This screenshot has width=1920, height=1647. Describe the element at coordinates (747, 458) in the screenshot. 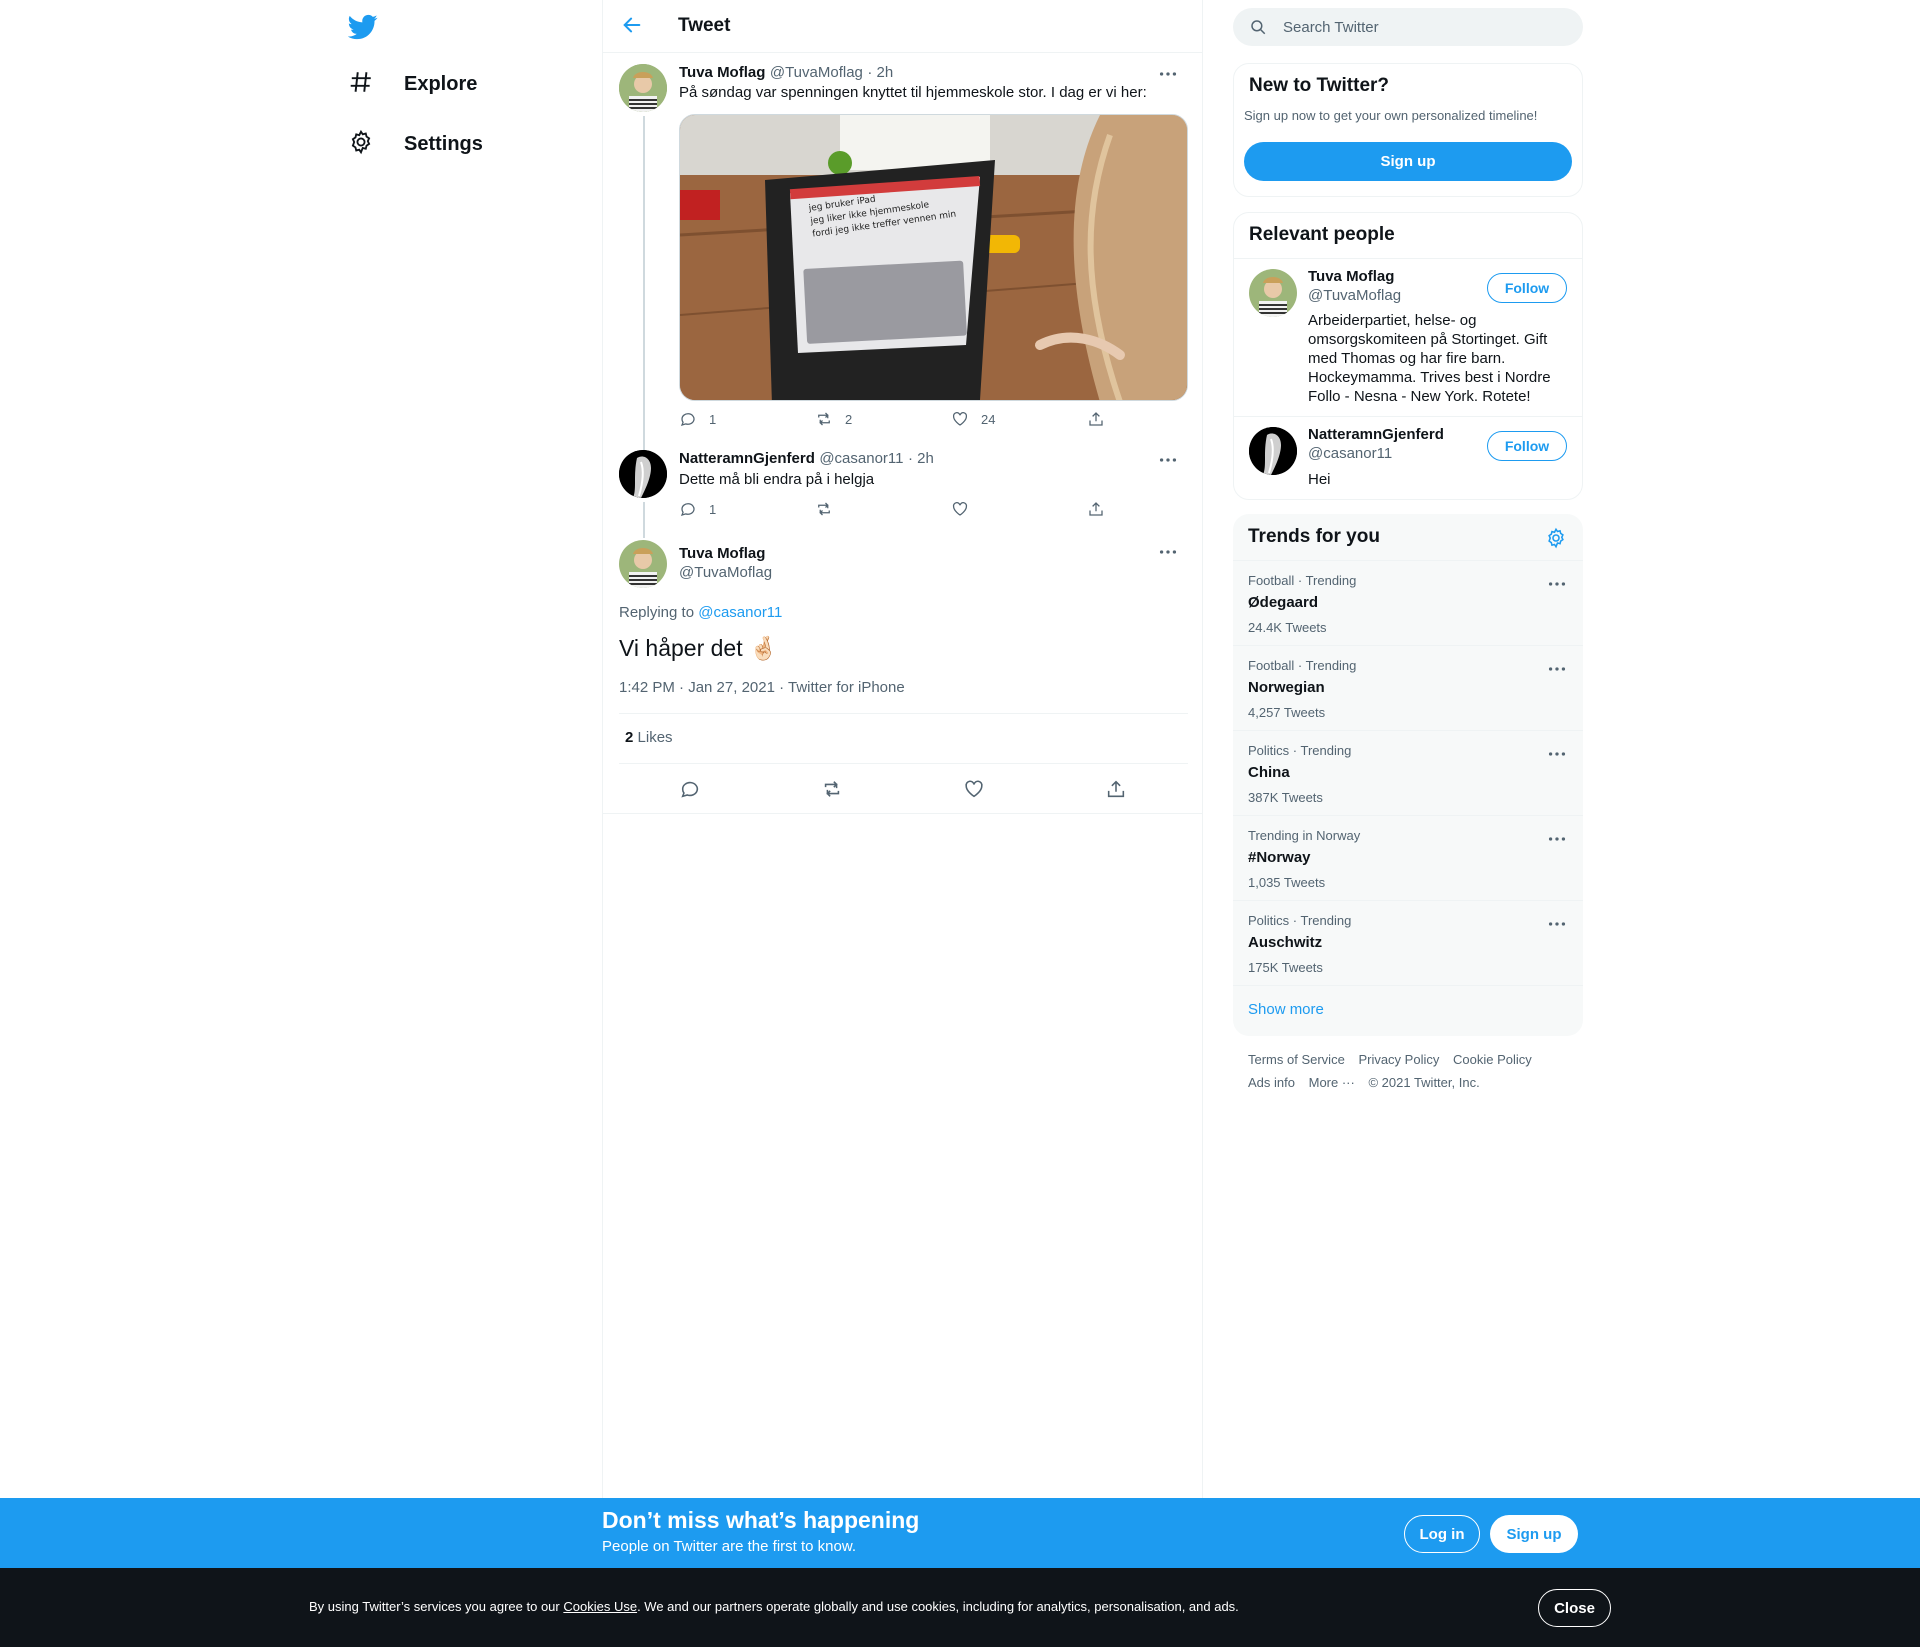

I see `author-name: NatteramnGjenferd` at that location.